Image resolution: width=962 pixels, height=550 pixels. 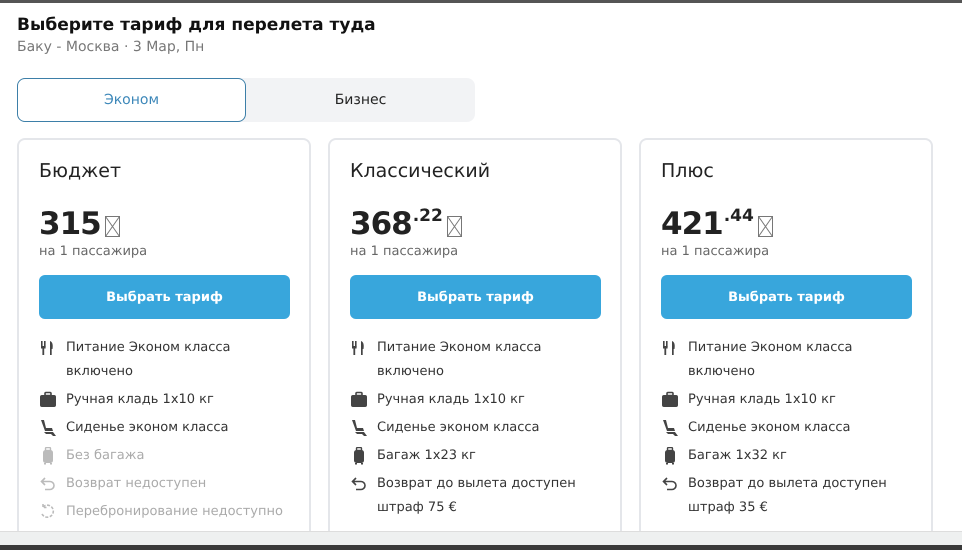 What do you see at coordinates (70, 224) in the screenshot?
I see `fare-price: 315` at bounding box center [70, 224].